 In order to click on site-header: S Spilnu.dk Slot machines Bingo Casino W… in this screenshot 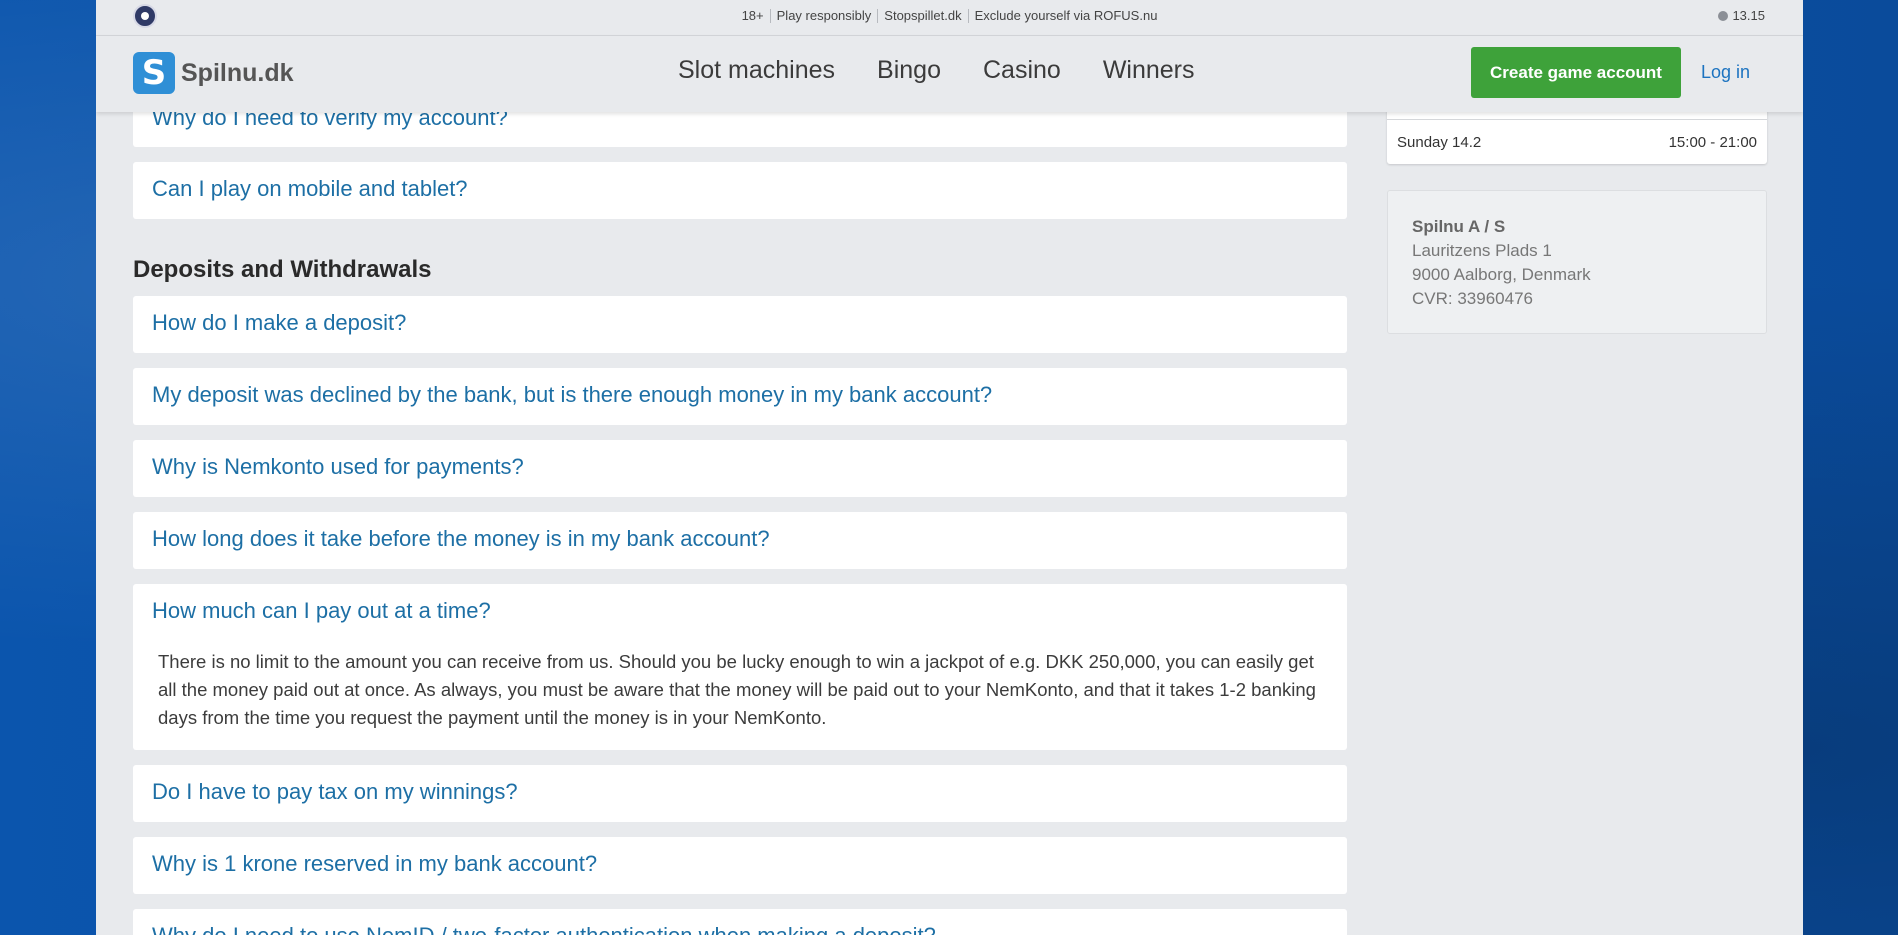, I will do `click(949, 74)`.